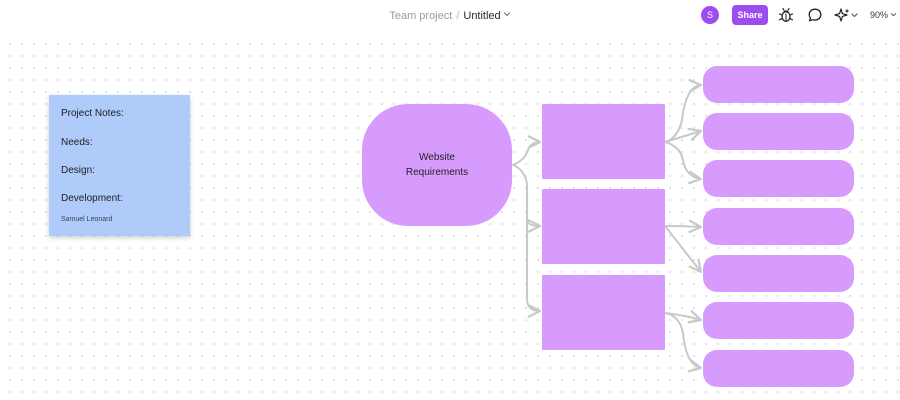 The image size is (900, 400). I want to click on sticky-line-design: Design:, so click(78, 170).